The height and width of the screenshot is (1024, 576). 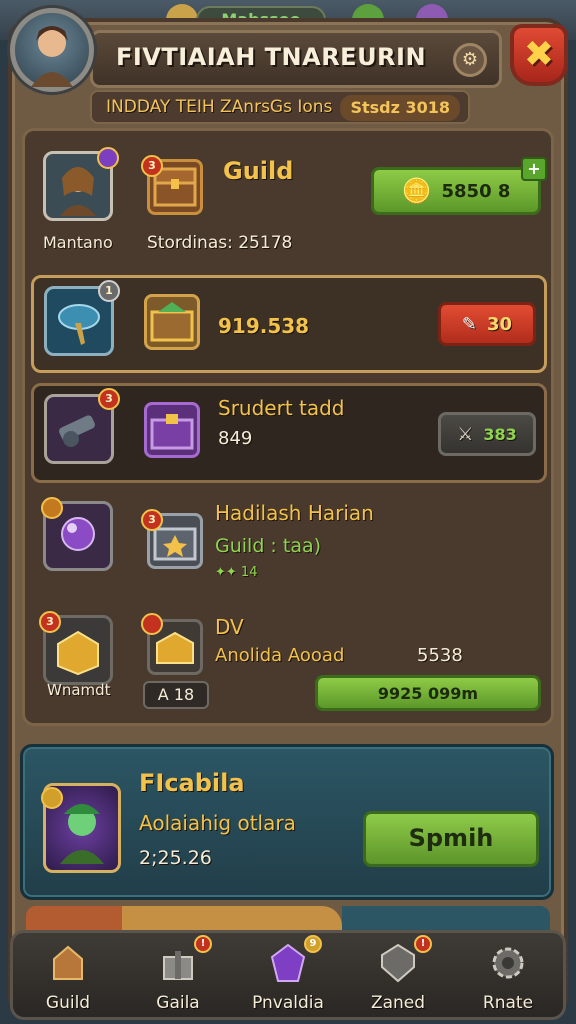 I want to click on nav-label: Gaila, so click(x=178, y=1003).